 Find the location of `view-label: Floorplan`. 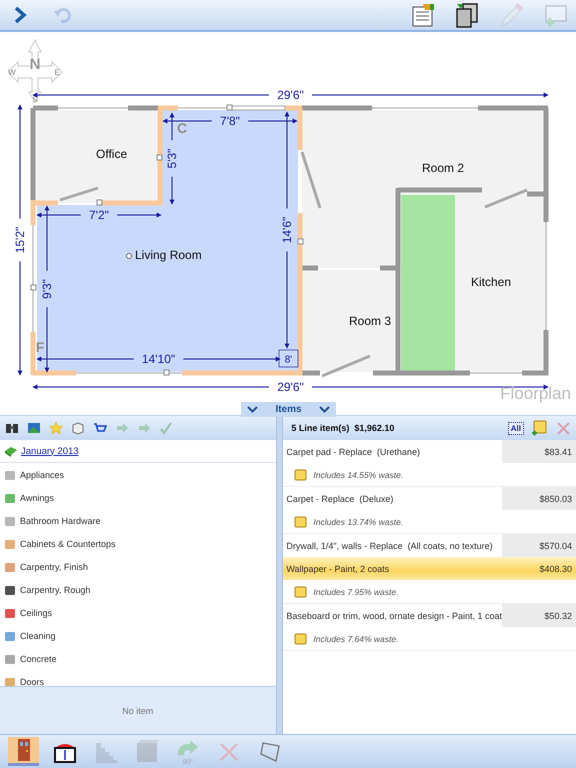

view-label: Floorplan is located at coordinates (535, 393).